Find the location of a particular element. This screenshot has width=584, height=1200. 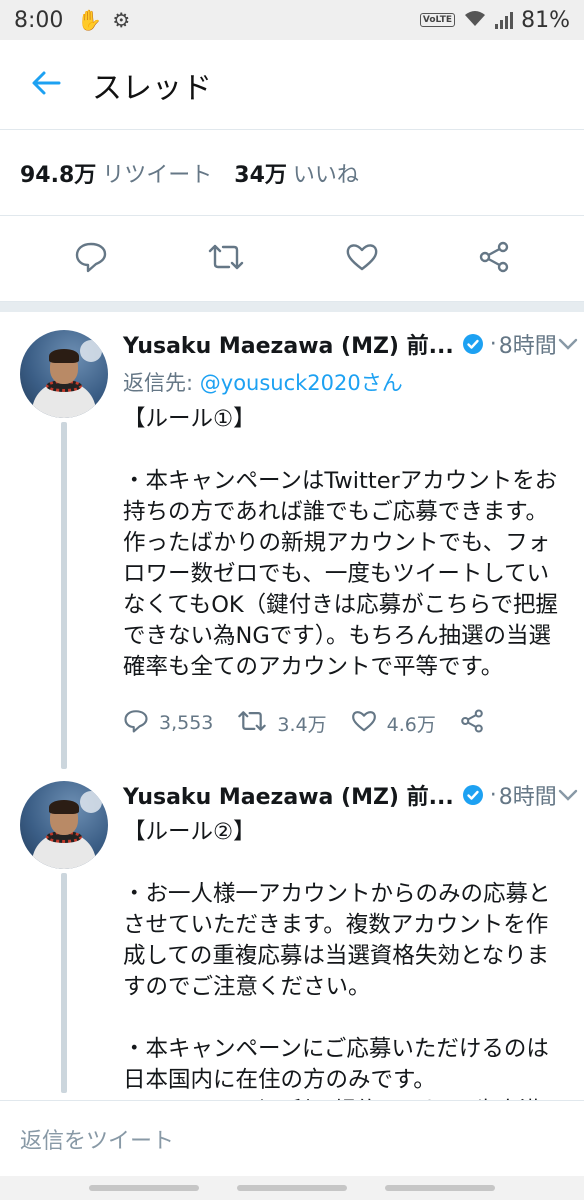

reply-button: 3,553 is located at coordinates (168, 723).